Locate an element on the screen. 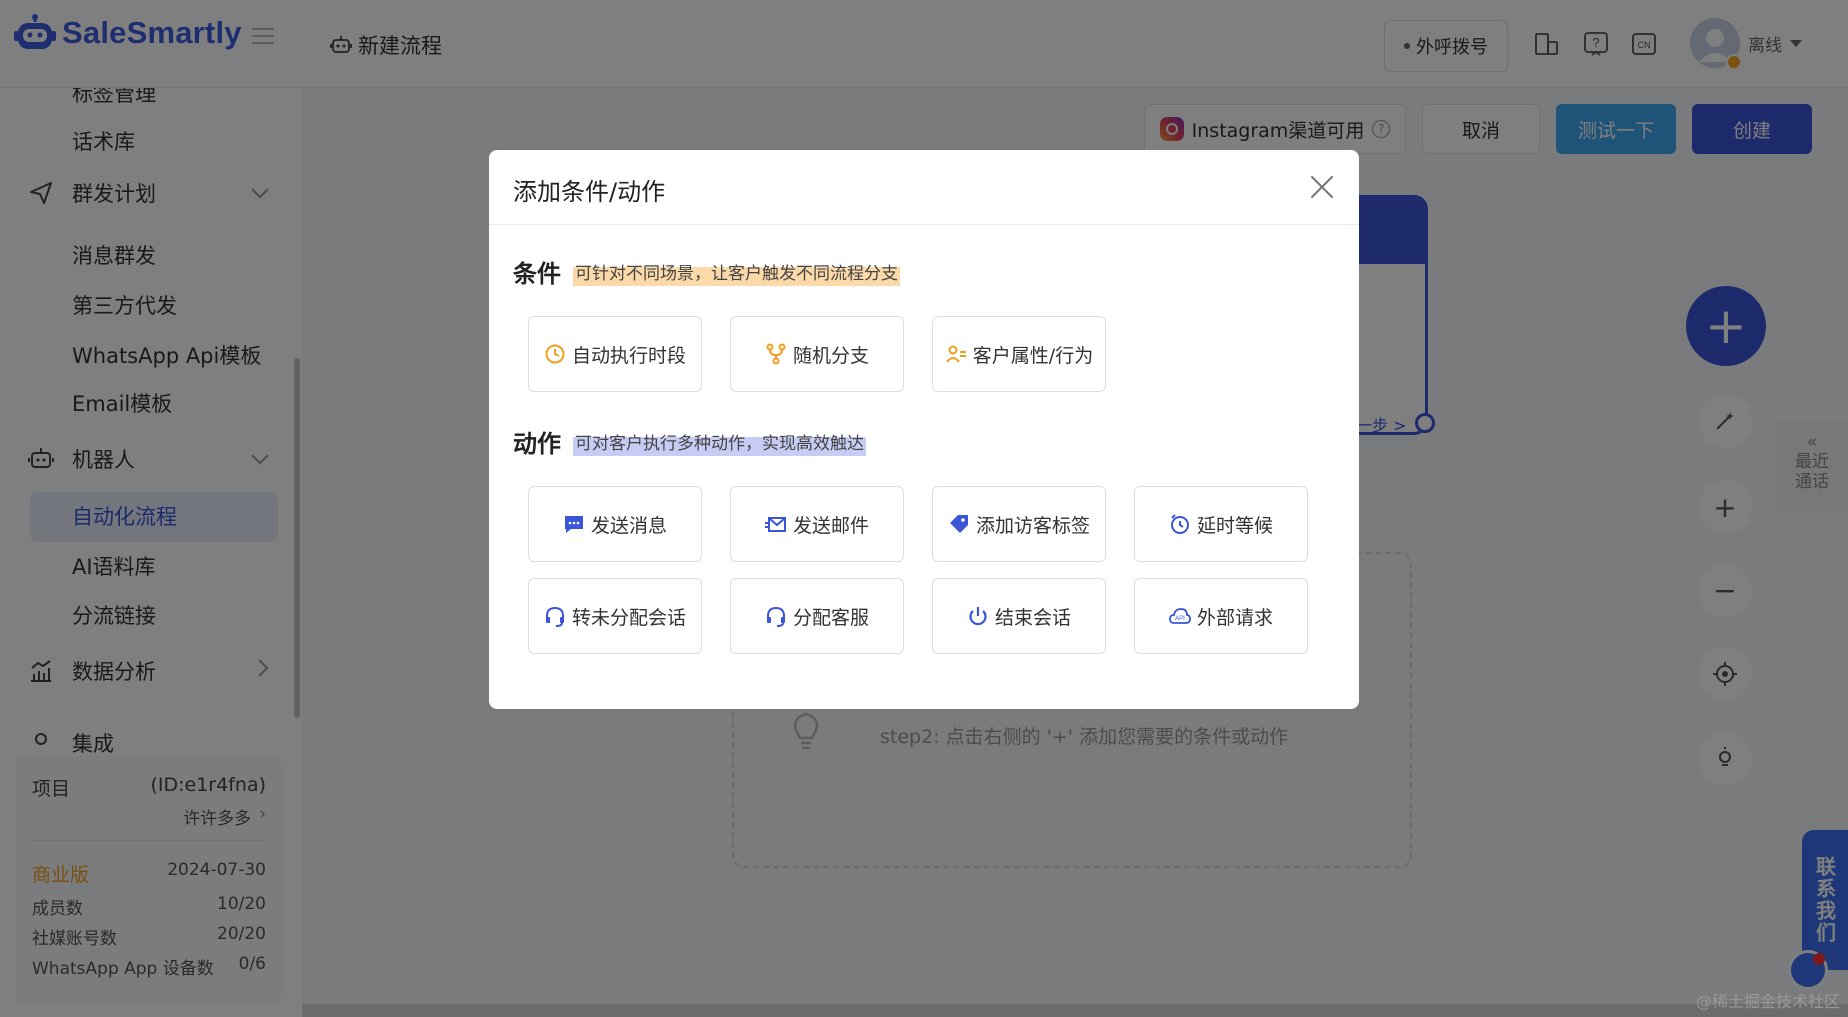 Image resolution: width=1848 pixels, height=1017 pixels. actions-hint: 可对客户执行多种动作，实现高效触达 is located at coordinates (719, 441).